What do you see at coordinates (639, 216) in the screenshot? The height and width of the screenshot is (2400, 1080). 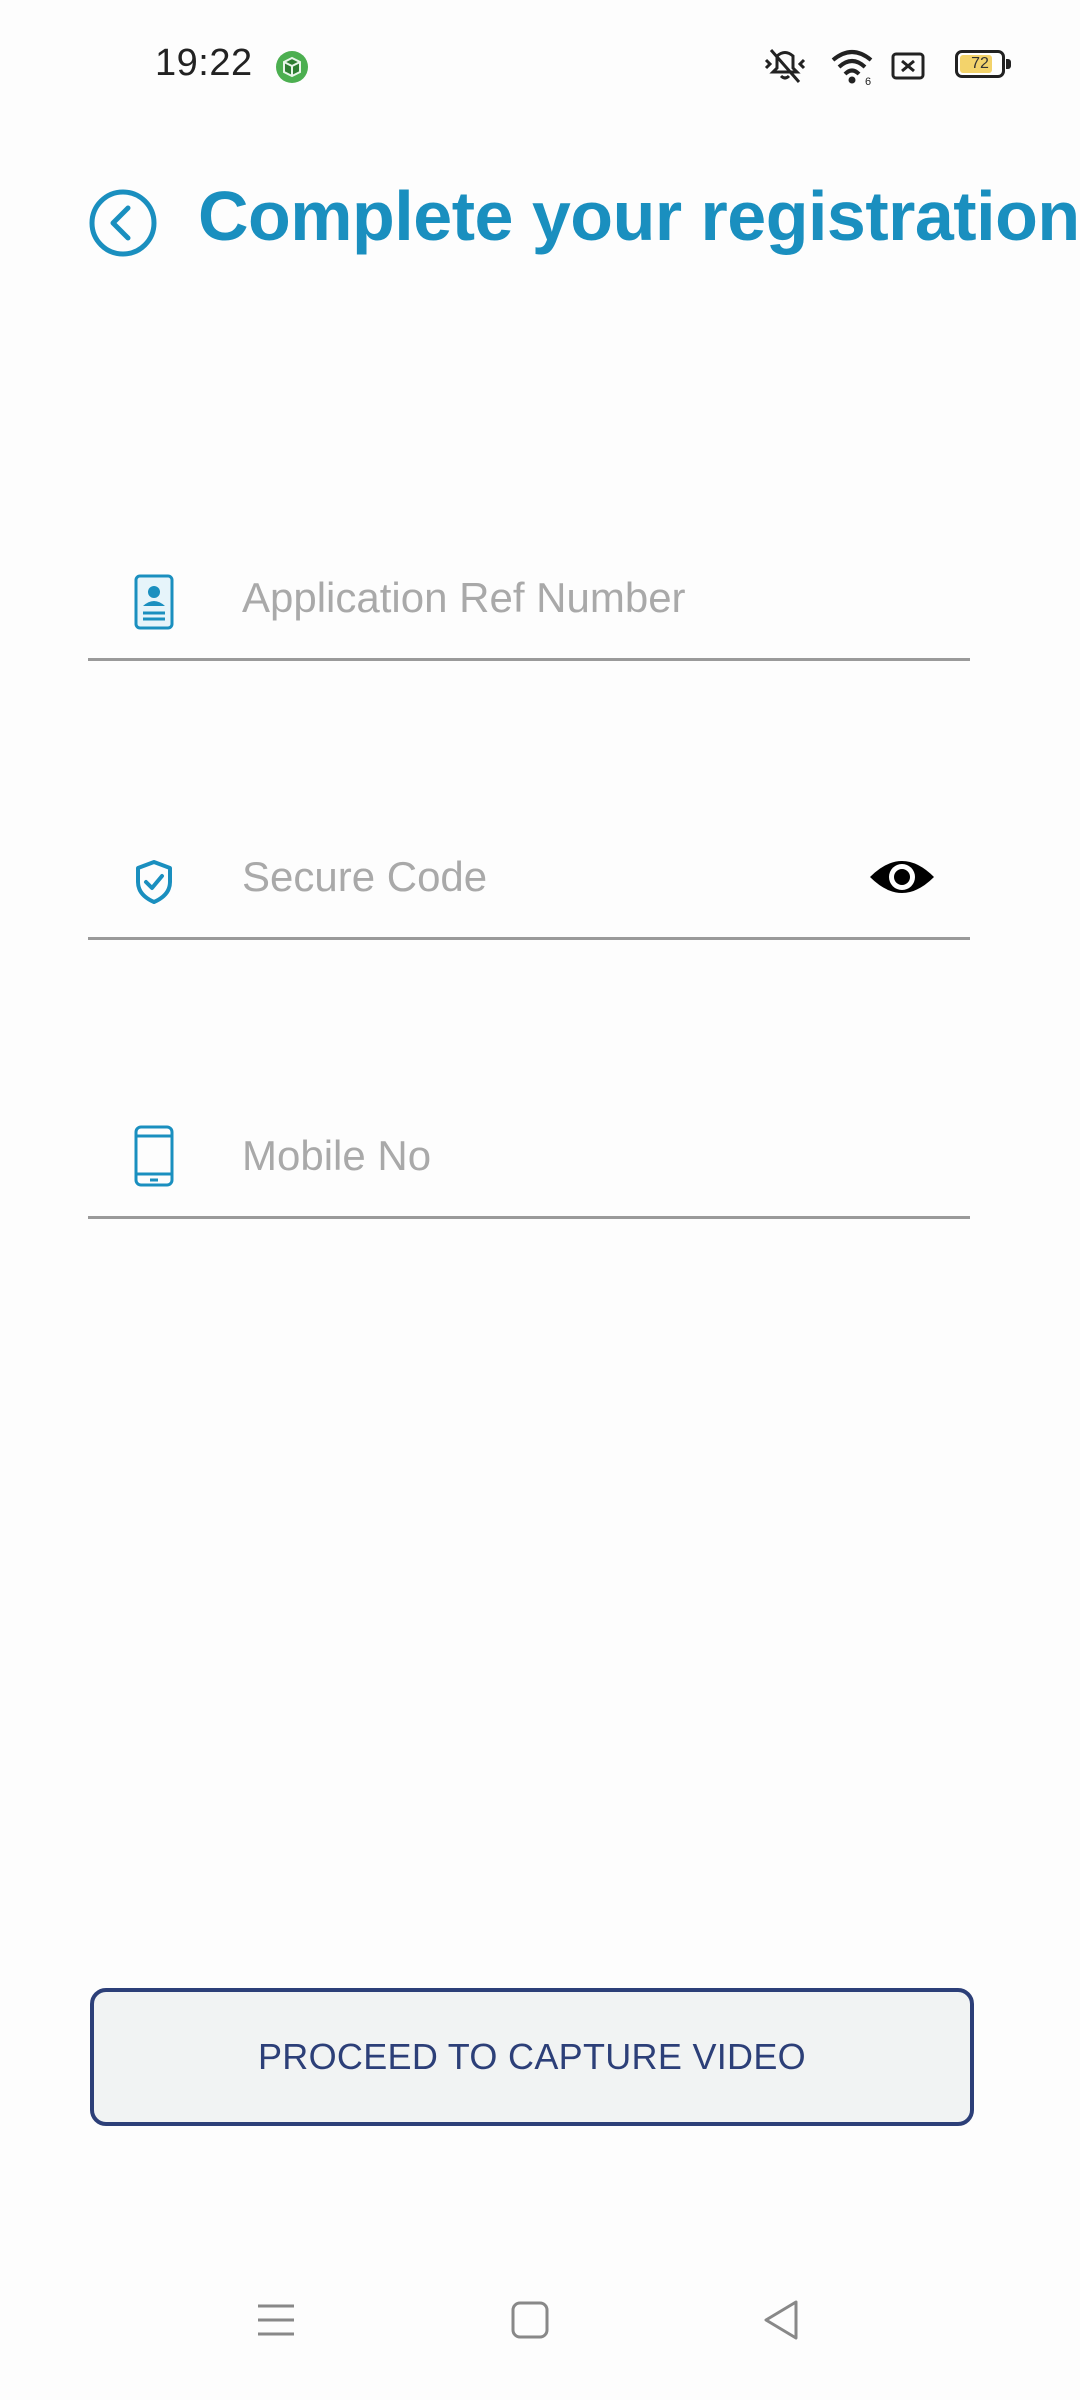 I see `page-title: Complete your registration` at bounding box center [639, 216].